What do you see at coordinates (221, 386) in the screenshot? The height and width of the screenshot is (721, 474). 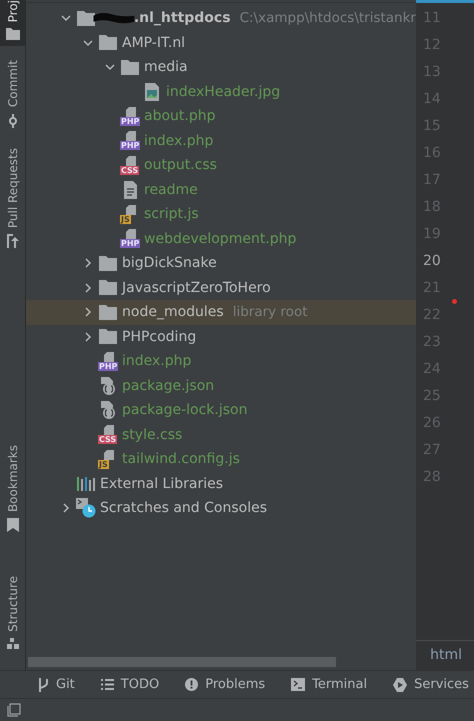 I see `tree-row: package.json` at bounding box center [221, 386].